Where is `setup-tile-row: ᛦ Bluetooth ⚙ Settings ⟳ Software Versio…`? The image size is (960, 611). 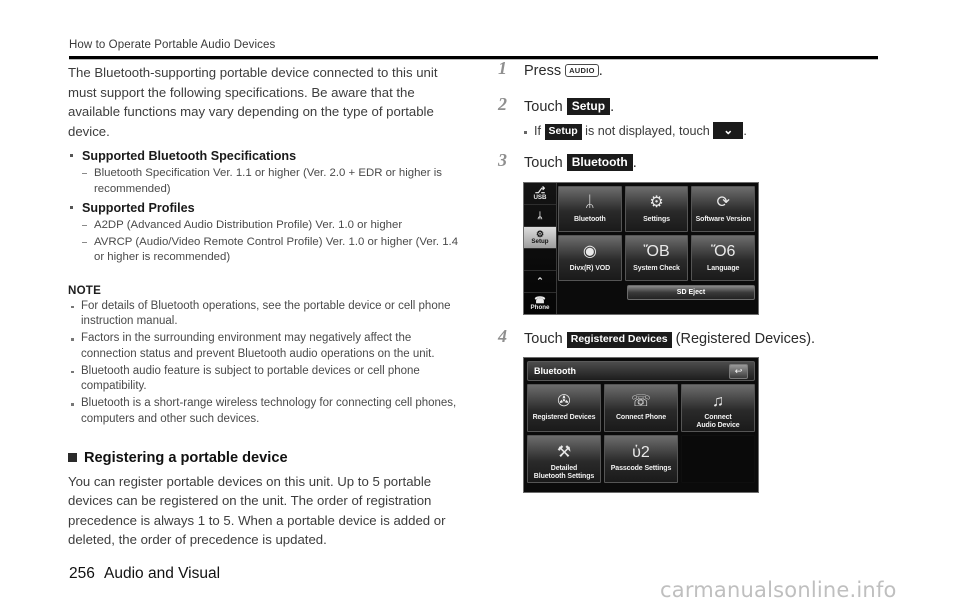
setup-tile-row: ᛦ Bluetooth ⚙ Settings ⟳ Software Versio… is located at coordinates (657, 209).